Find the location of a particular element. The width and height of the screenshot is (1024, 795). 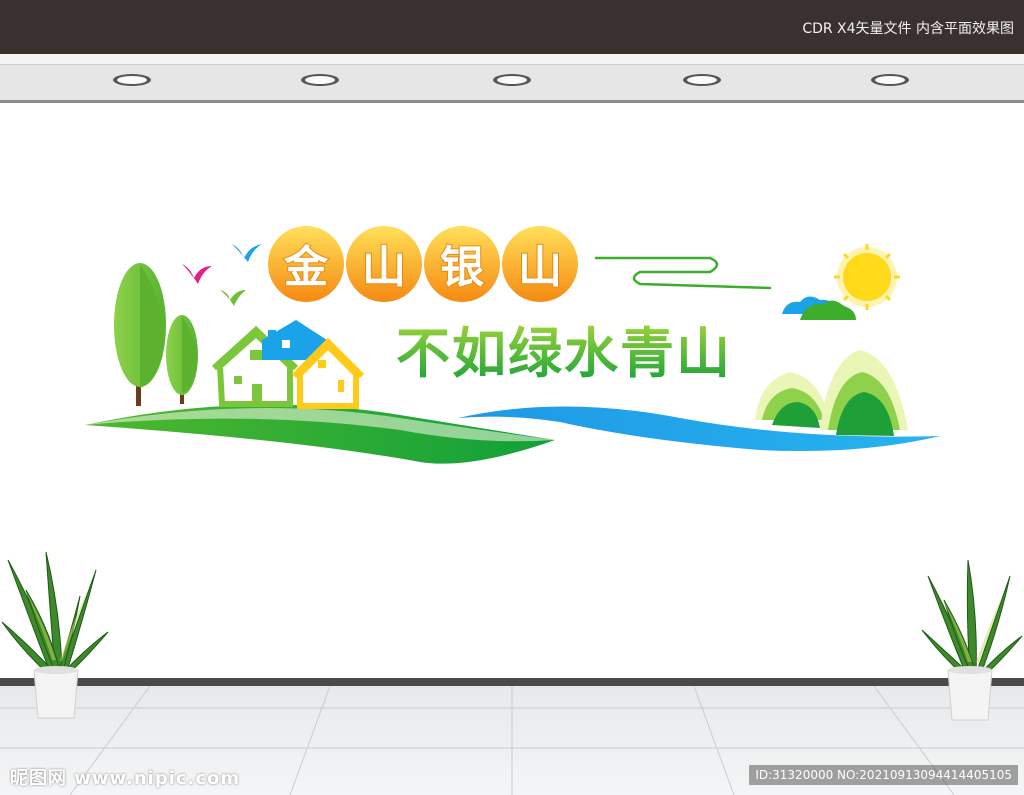

skirting-board is located at coordinates (512, 682).